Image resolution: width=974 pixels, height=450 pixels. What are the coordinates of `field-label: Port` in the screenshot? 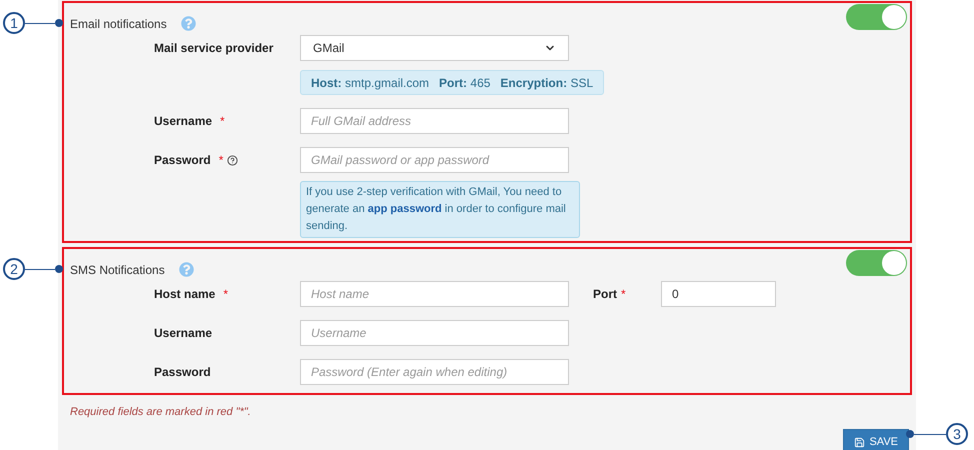 It's located at (605, 294).